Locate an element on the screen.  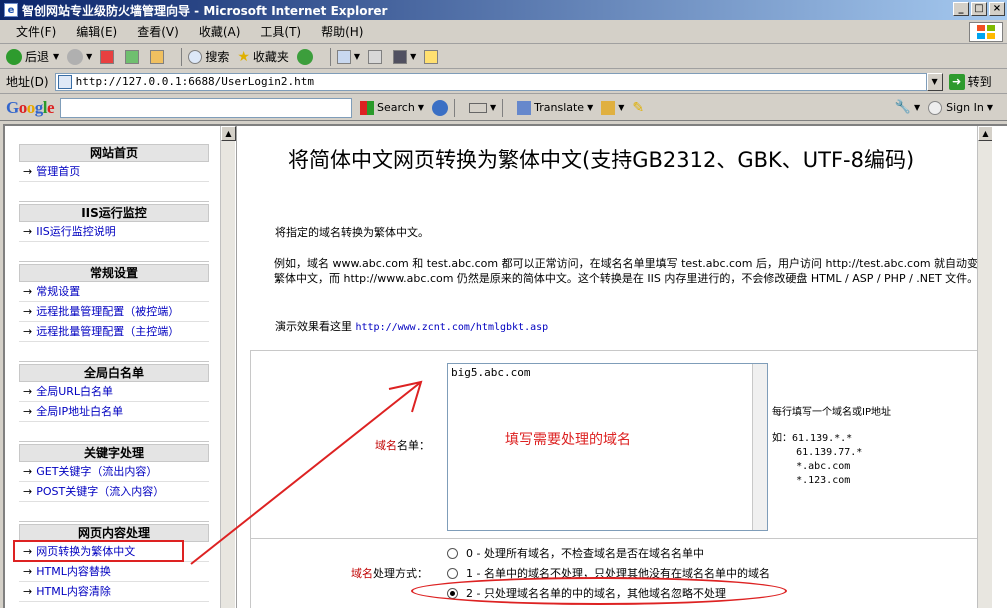
sidebar-section-whitelist: 全局白名单 → 全局URL白名单 → 全局IP地址白名单 is located at coordinates (114, 403).